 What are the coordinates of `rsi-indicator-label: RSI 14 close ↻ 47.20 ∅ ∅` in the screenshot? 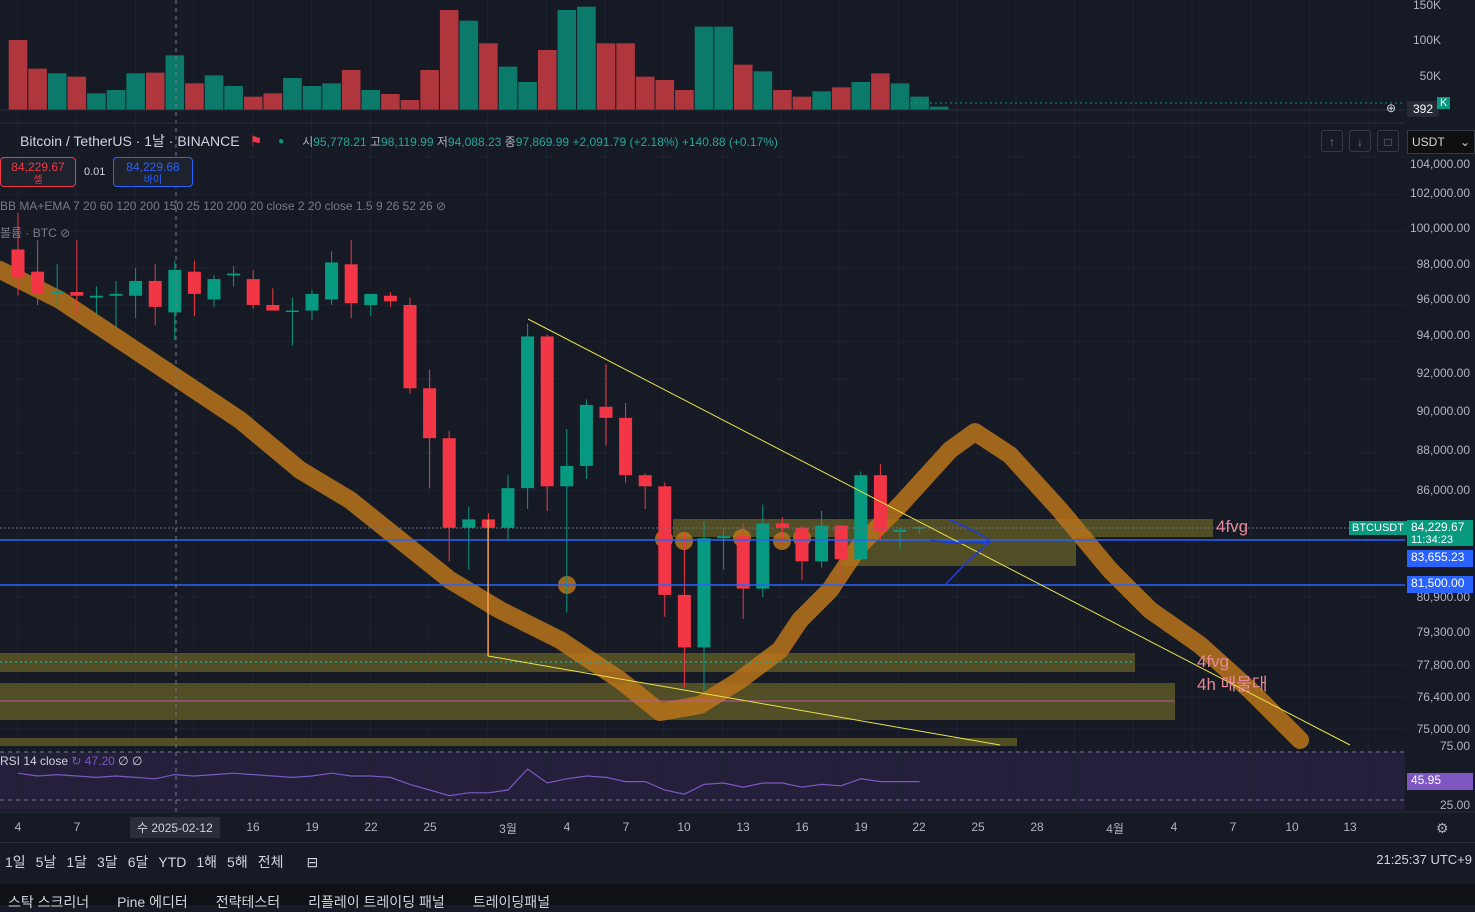 It's located at (71, 761).